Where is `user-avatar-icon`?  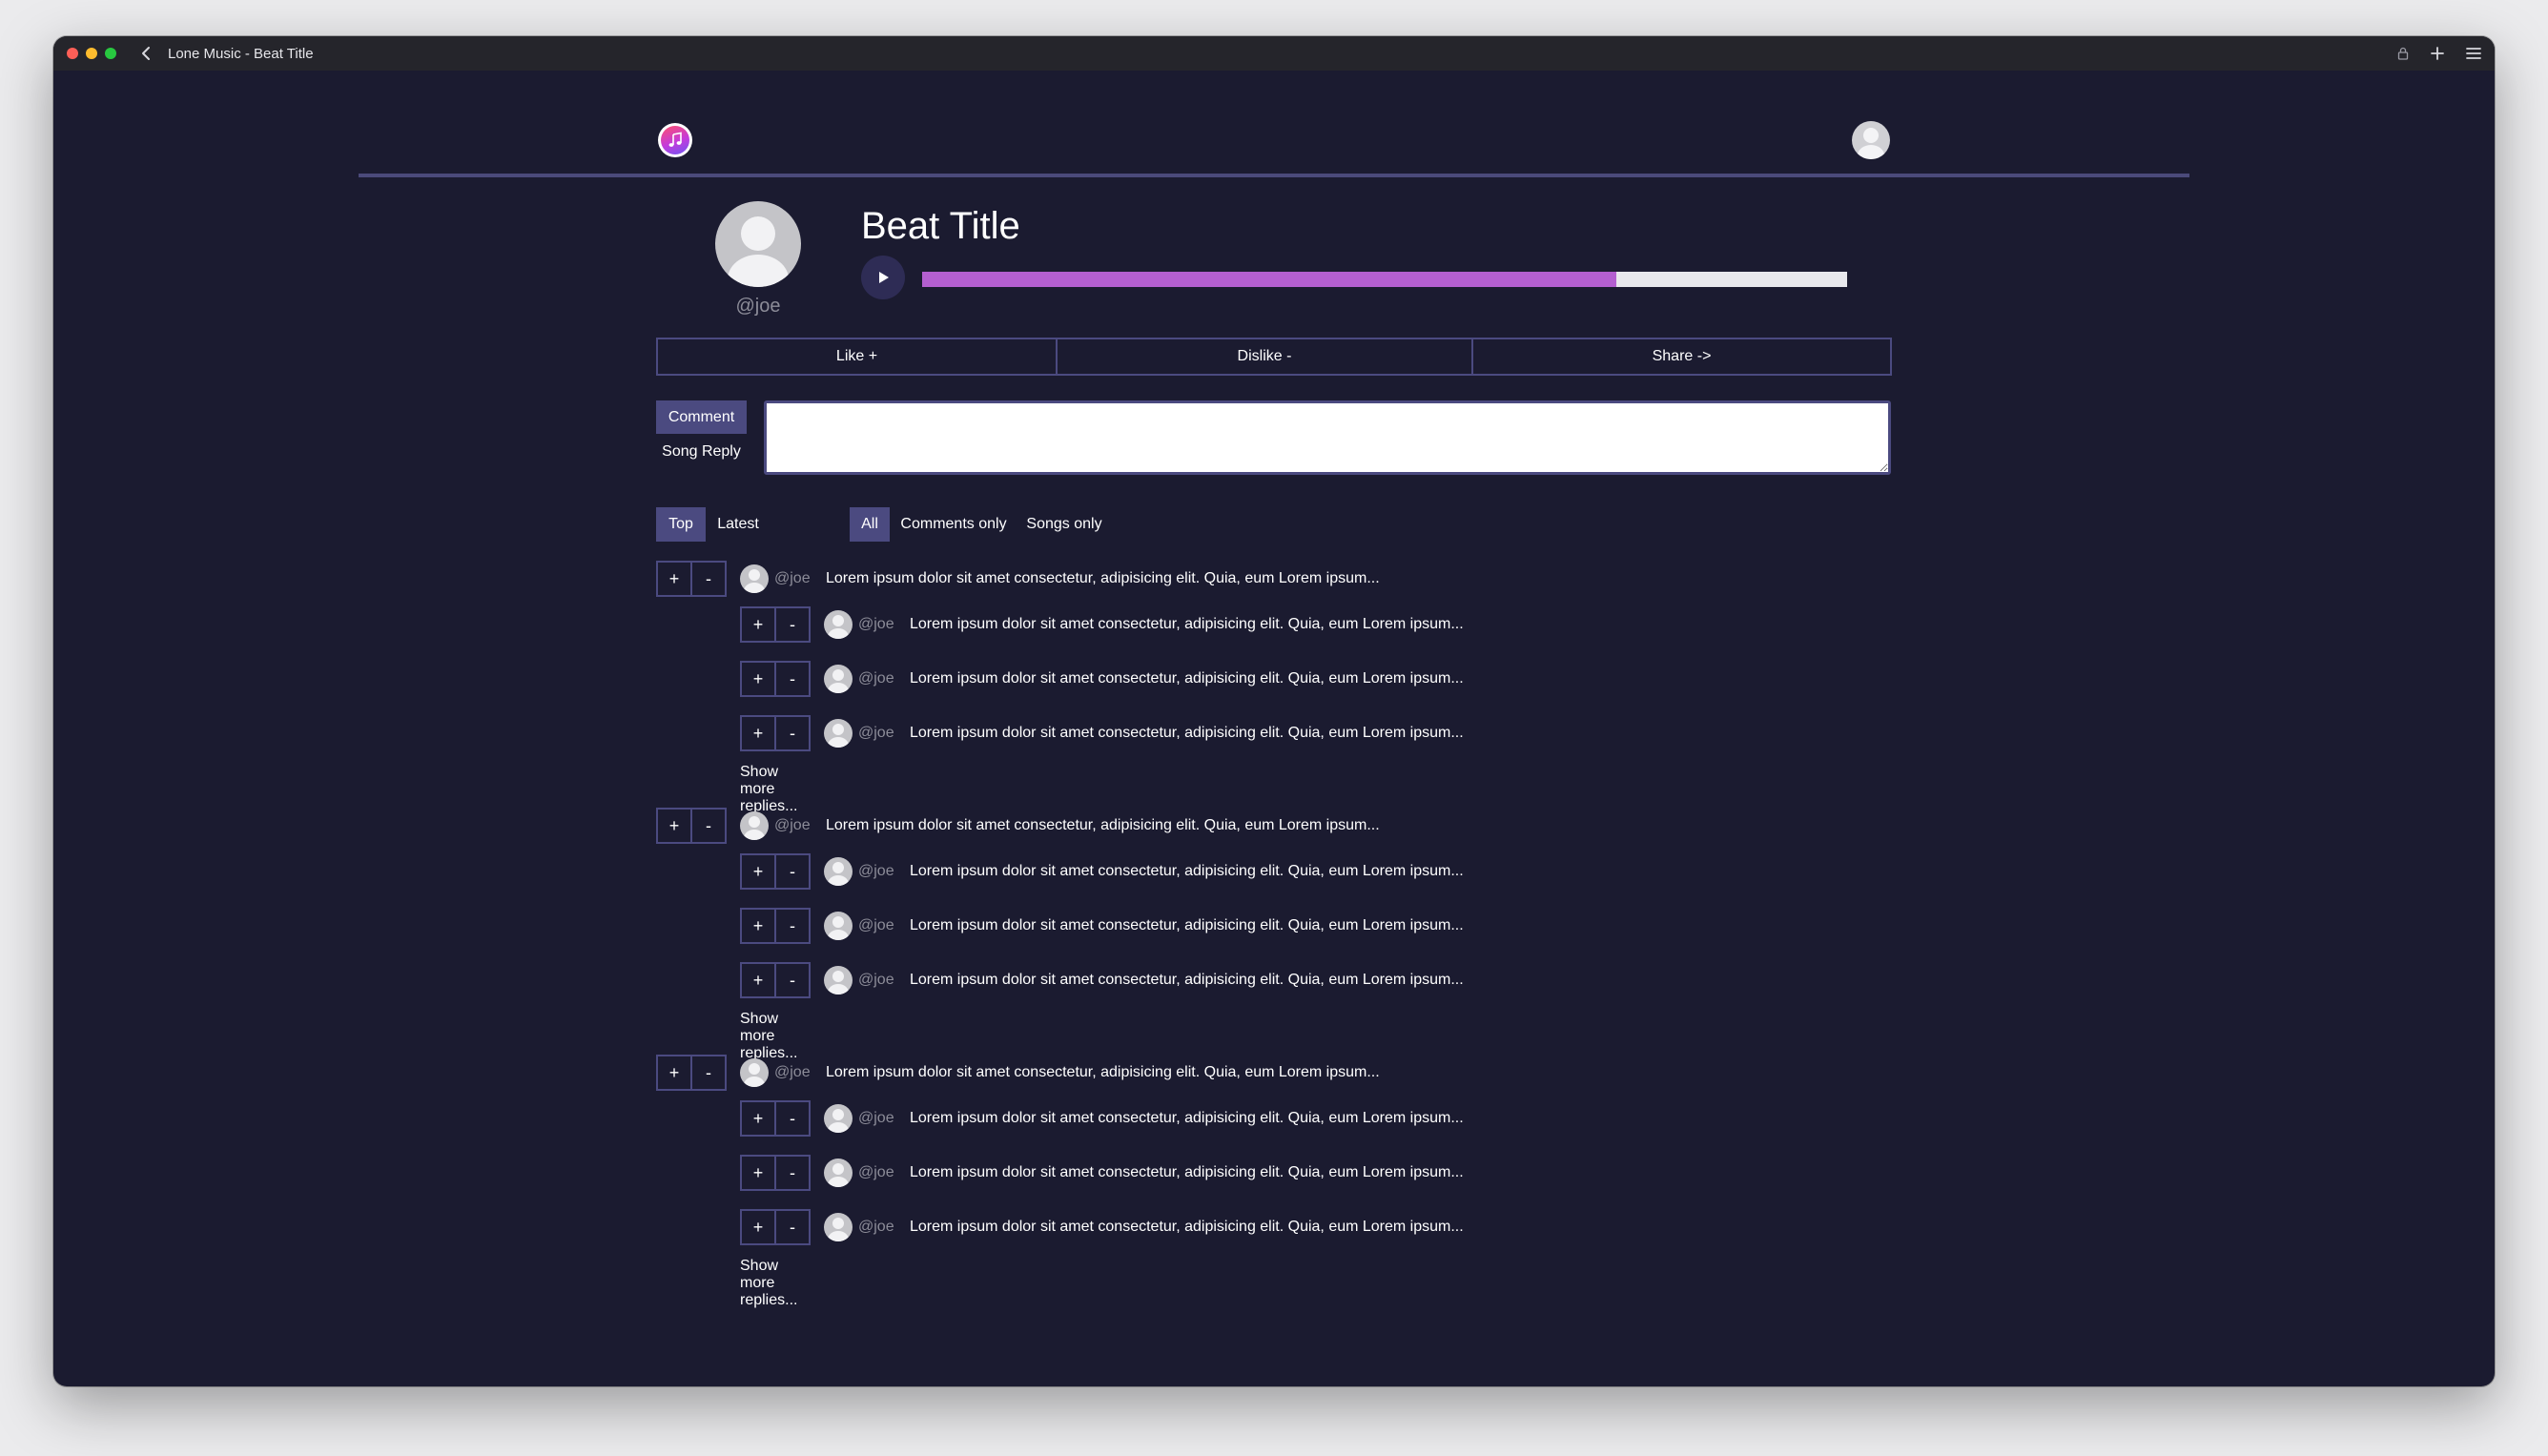 user-avatar-icon is located at coordinates (1871, 140).